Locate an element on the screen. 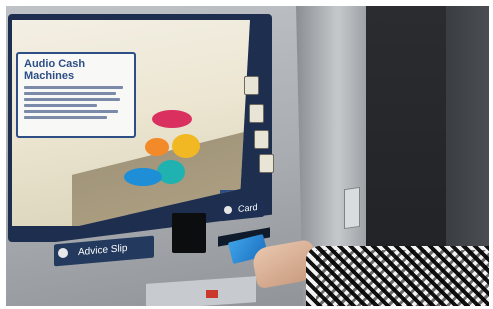  speech-bubble-teal is located at coordinates (171, 172).